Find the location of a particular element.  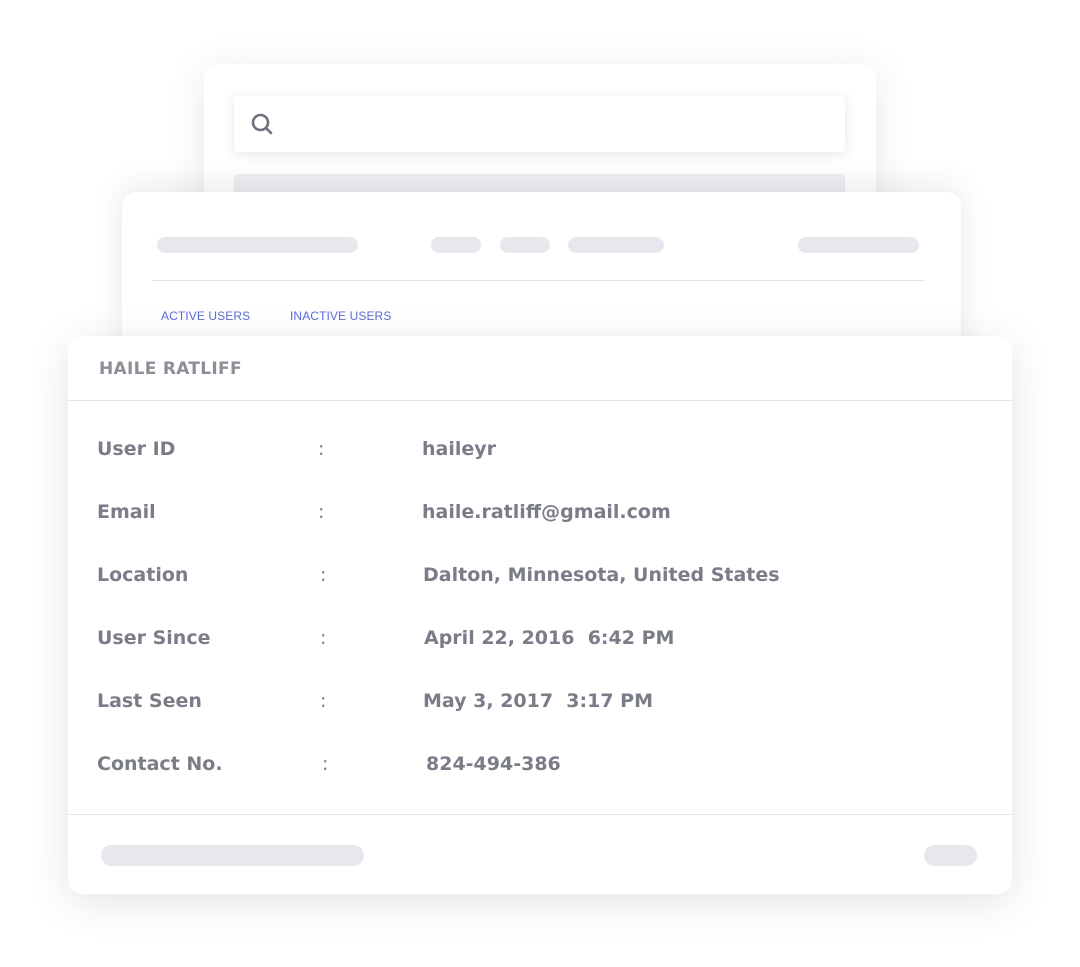

detail-value: Dalton, Minnesota, United States is located at coordinates (601, 575).